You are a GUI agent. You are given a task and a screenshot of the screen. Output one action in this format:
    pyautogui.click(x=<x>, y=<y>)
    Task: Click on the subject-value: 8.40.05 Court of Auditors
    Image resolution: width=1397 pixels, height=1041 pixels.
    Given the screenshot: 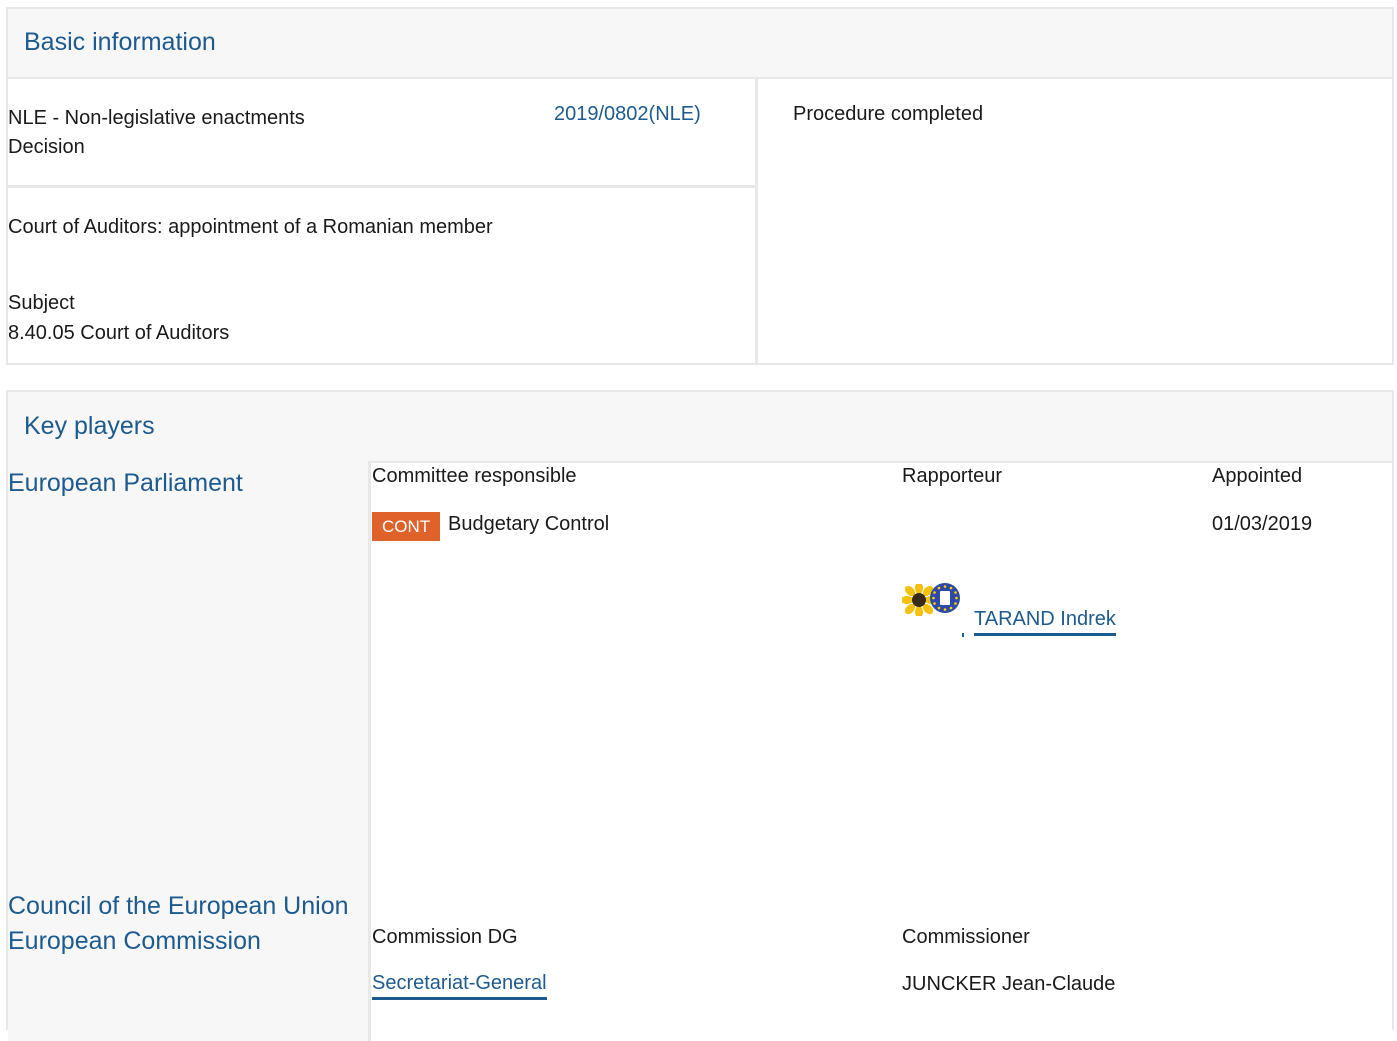 What is the action you would take?
    pyautogui.click(x=119, y=333)
    